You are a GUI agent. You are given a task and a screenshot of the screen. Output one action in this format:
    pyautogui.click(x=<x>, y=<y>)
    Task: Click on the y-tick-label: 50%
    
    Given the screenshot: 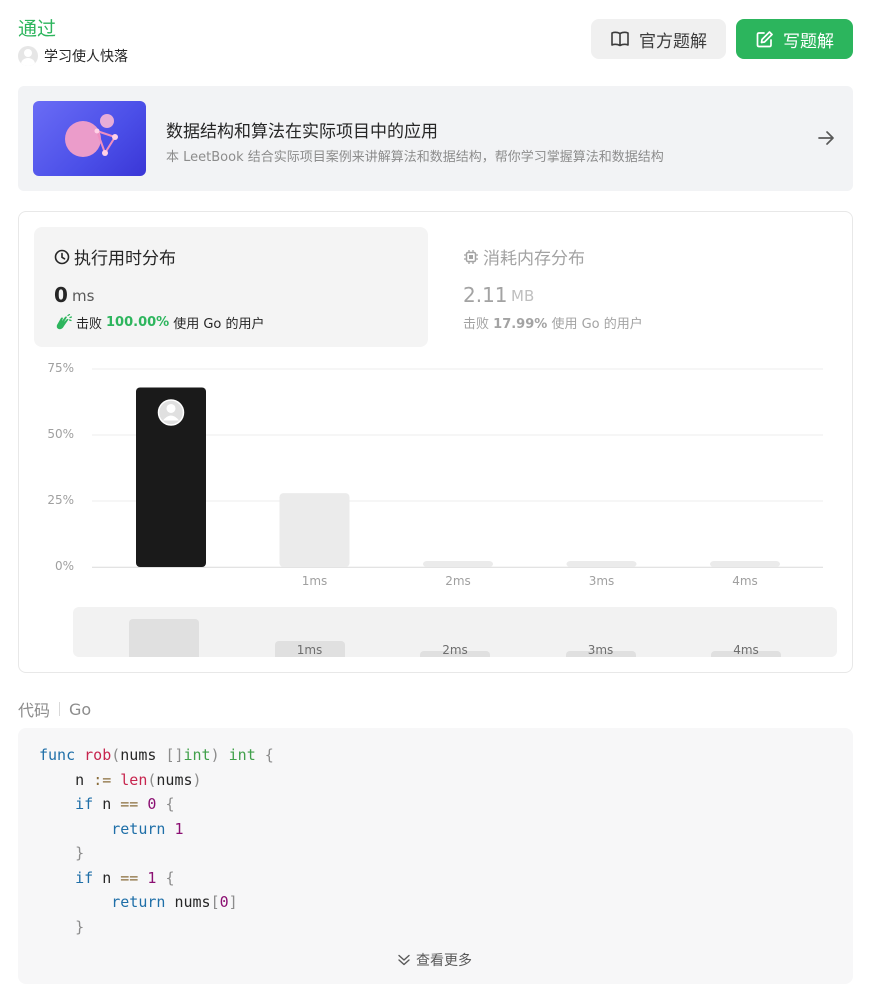 What is the action you would take?
    pyautogui.click(x=60, y=434)
    